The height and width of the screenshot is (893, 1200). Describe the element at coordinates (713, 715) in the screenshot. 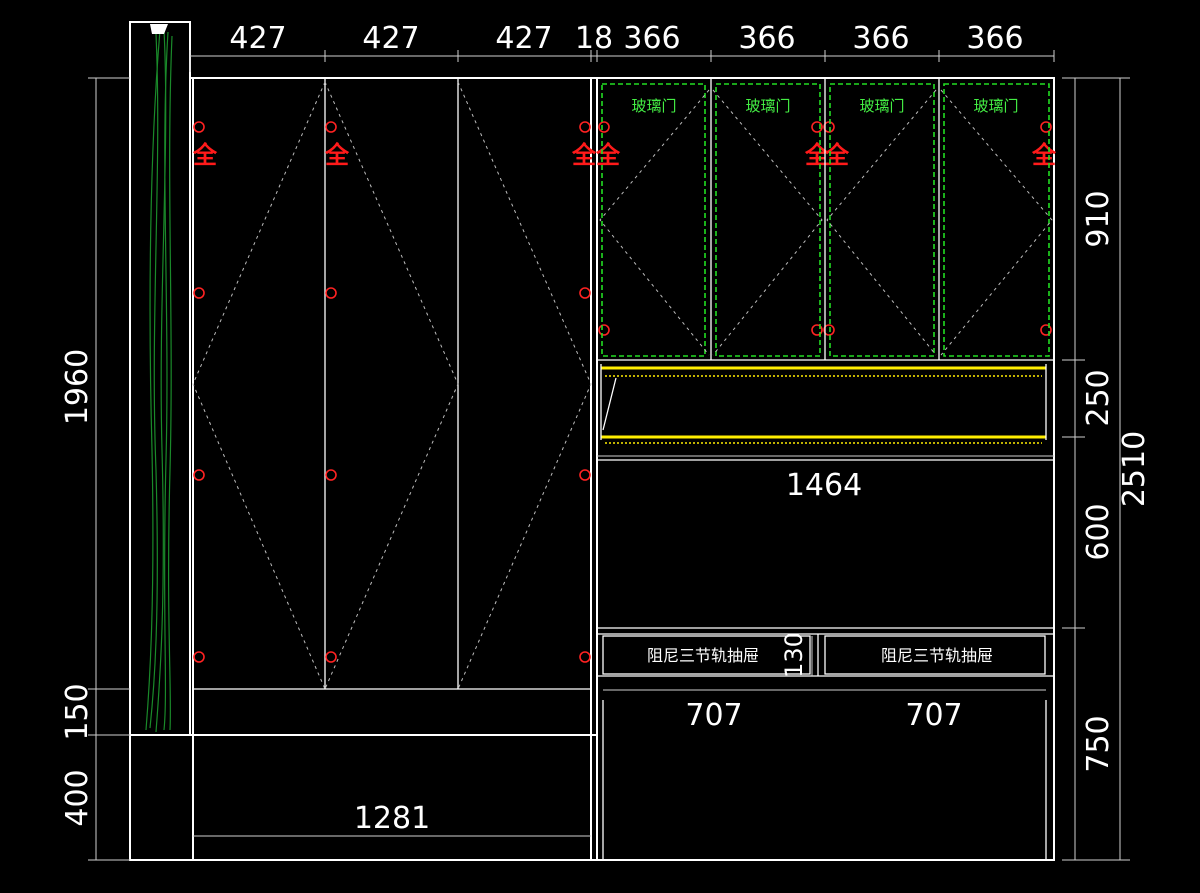

I see `dim-drawer-width-1: 707` at that location.